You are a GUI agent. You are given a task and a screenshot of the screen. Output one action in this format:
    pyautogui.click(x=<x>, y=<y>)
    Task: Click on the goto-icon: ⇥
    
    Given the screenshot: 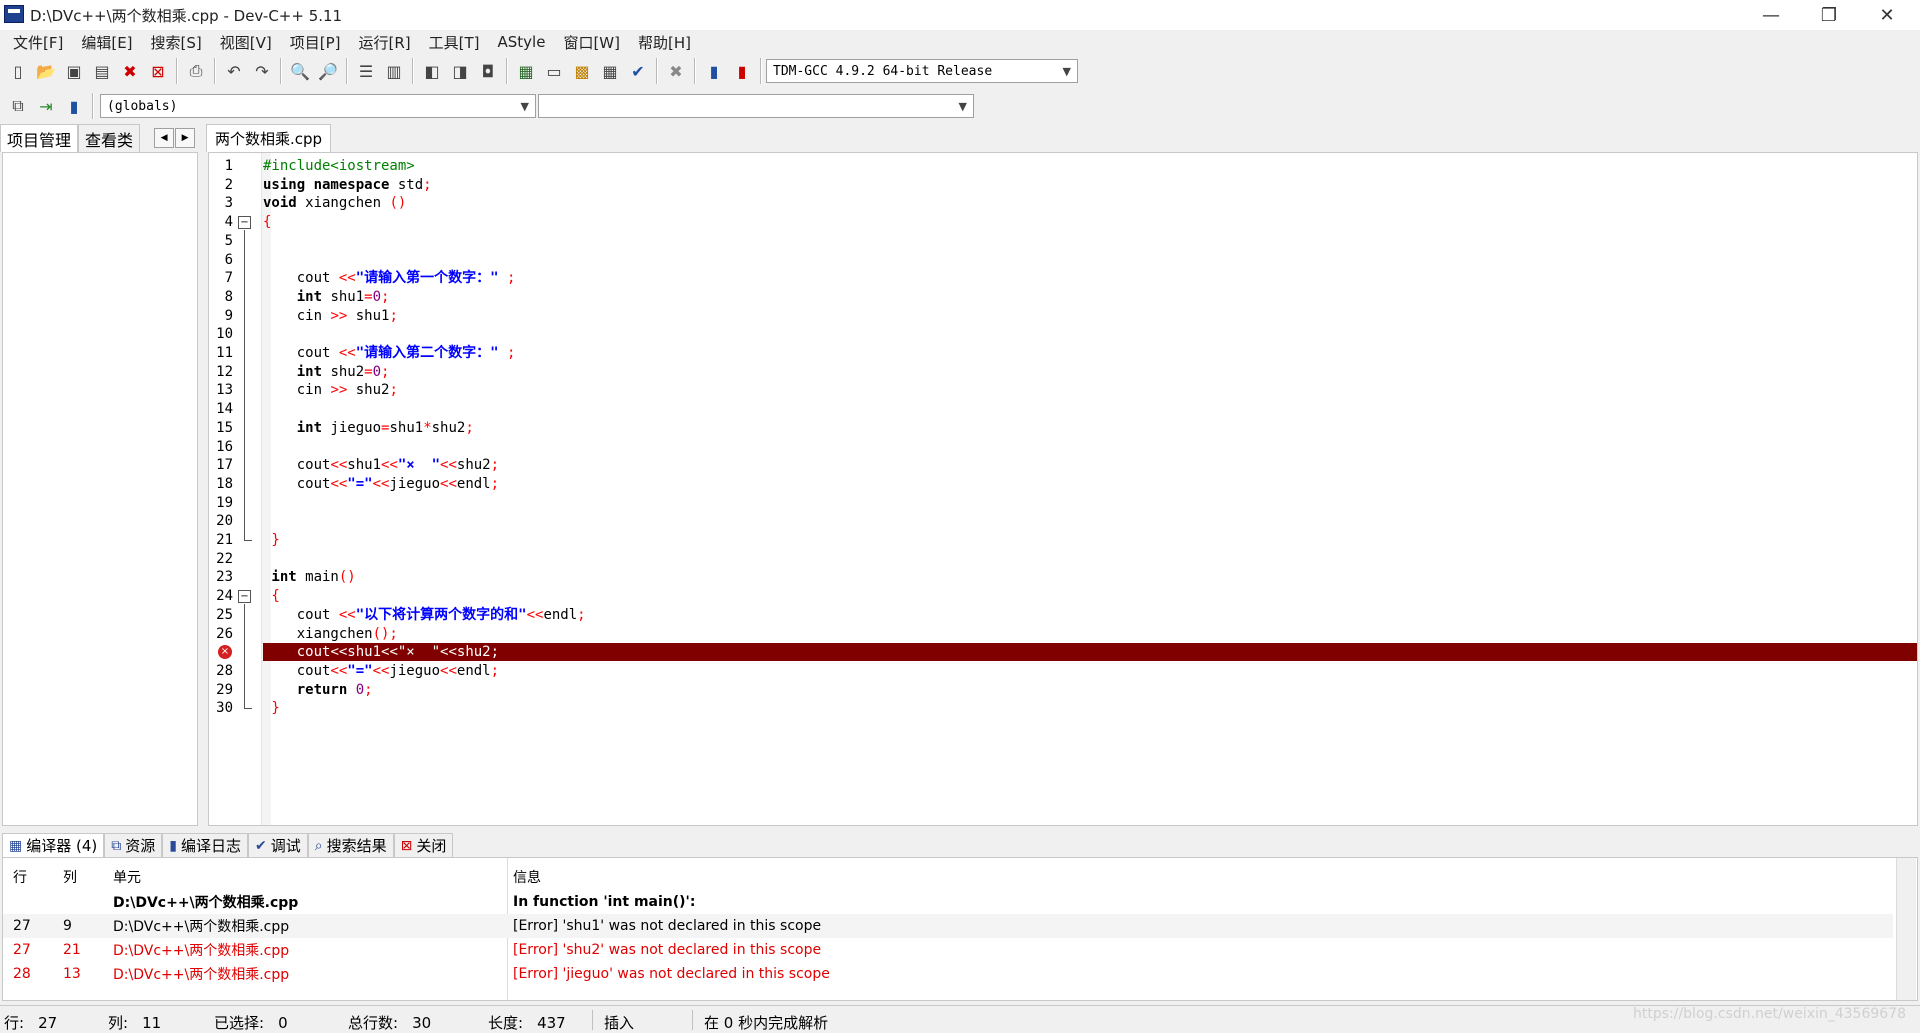 What is the action you would take?
    pyautogui.click(x=46, y=106)
    